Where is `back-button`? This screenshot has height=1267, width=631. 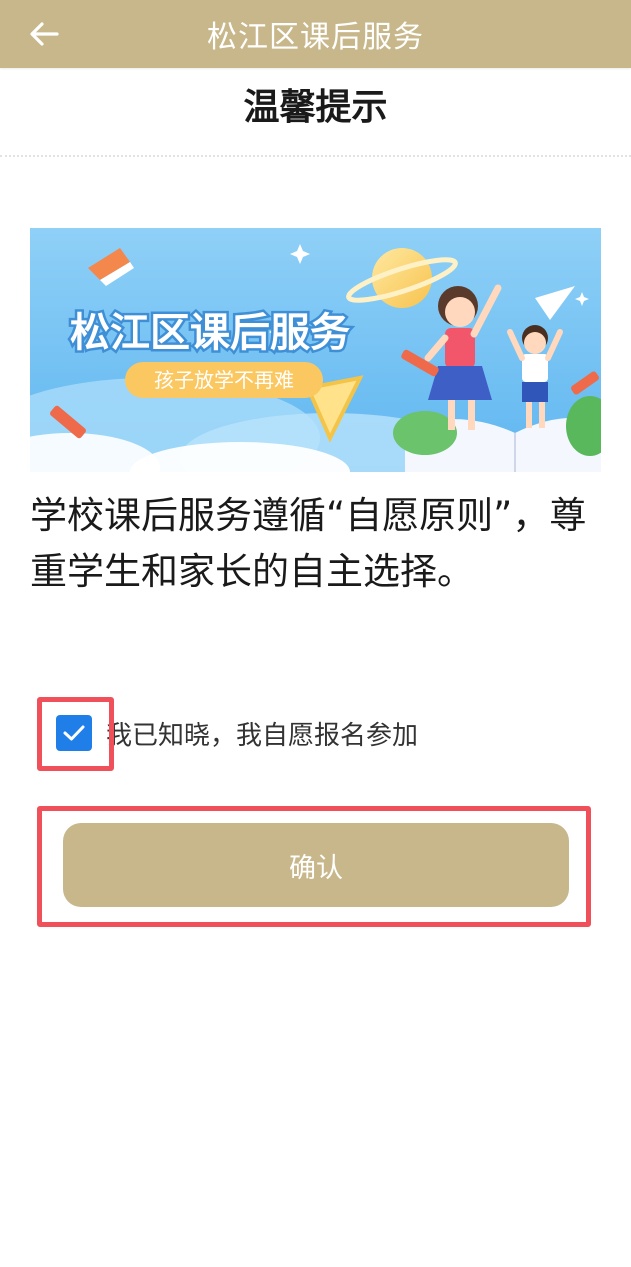
back-button is located at coordinates (44, 34).